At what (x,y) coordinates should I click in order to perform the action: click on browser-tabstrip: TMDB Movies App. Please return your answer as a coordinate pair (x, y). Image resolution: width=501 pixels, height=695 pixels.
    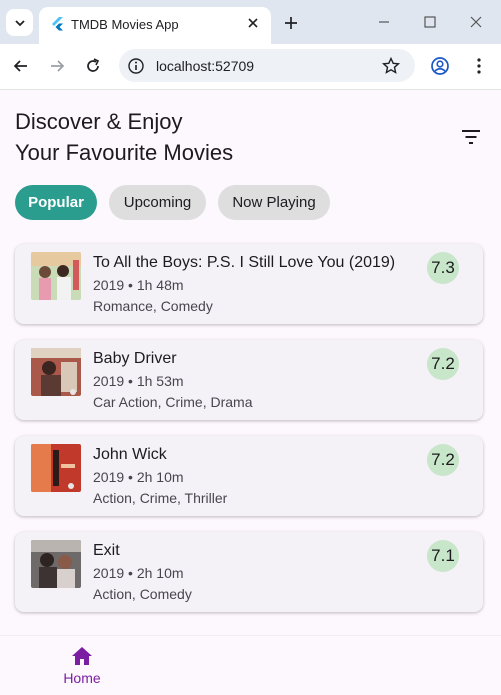
    Looking at the image, I should click on (250, 22).